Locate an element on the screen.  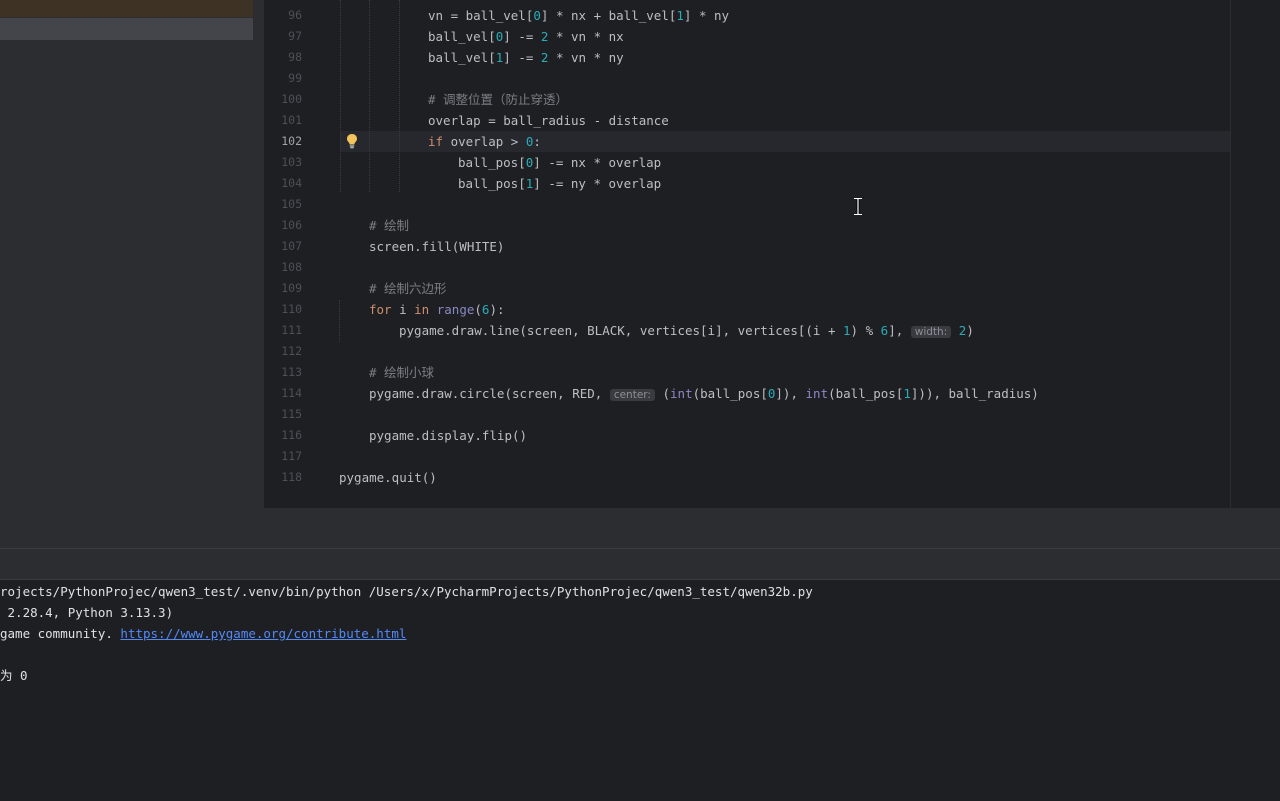
console-line-pygame-version: 2.28.4, Python 3.13.3) is located at coordinates (87, 612).